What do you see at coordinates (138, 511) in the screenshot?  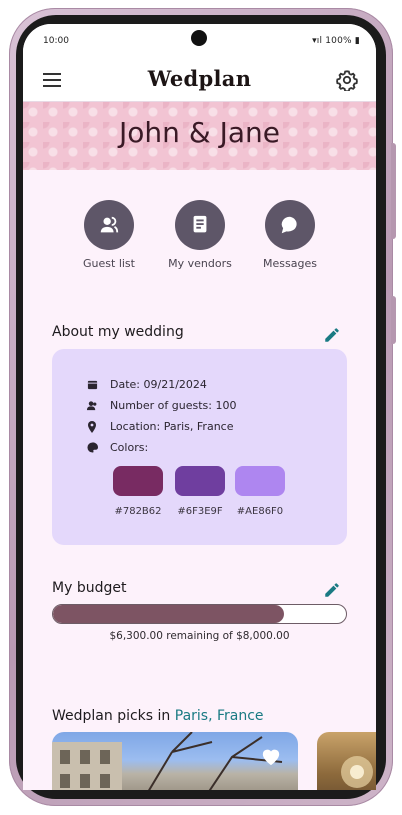 I see `color-label-1: #782B62` at bounding box center [138, 511].